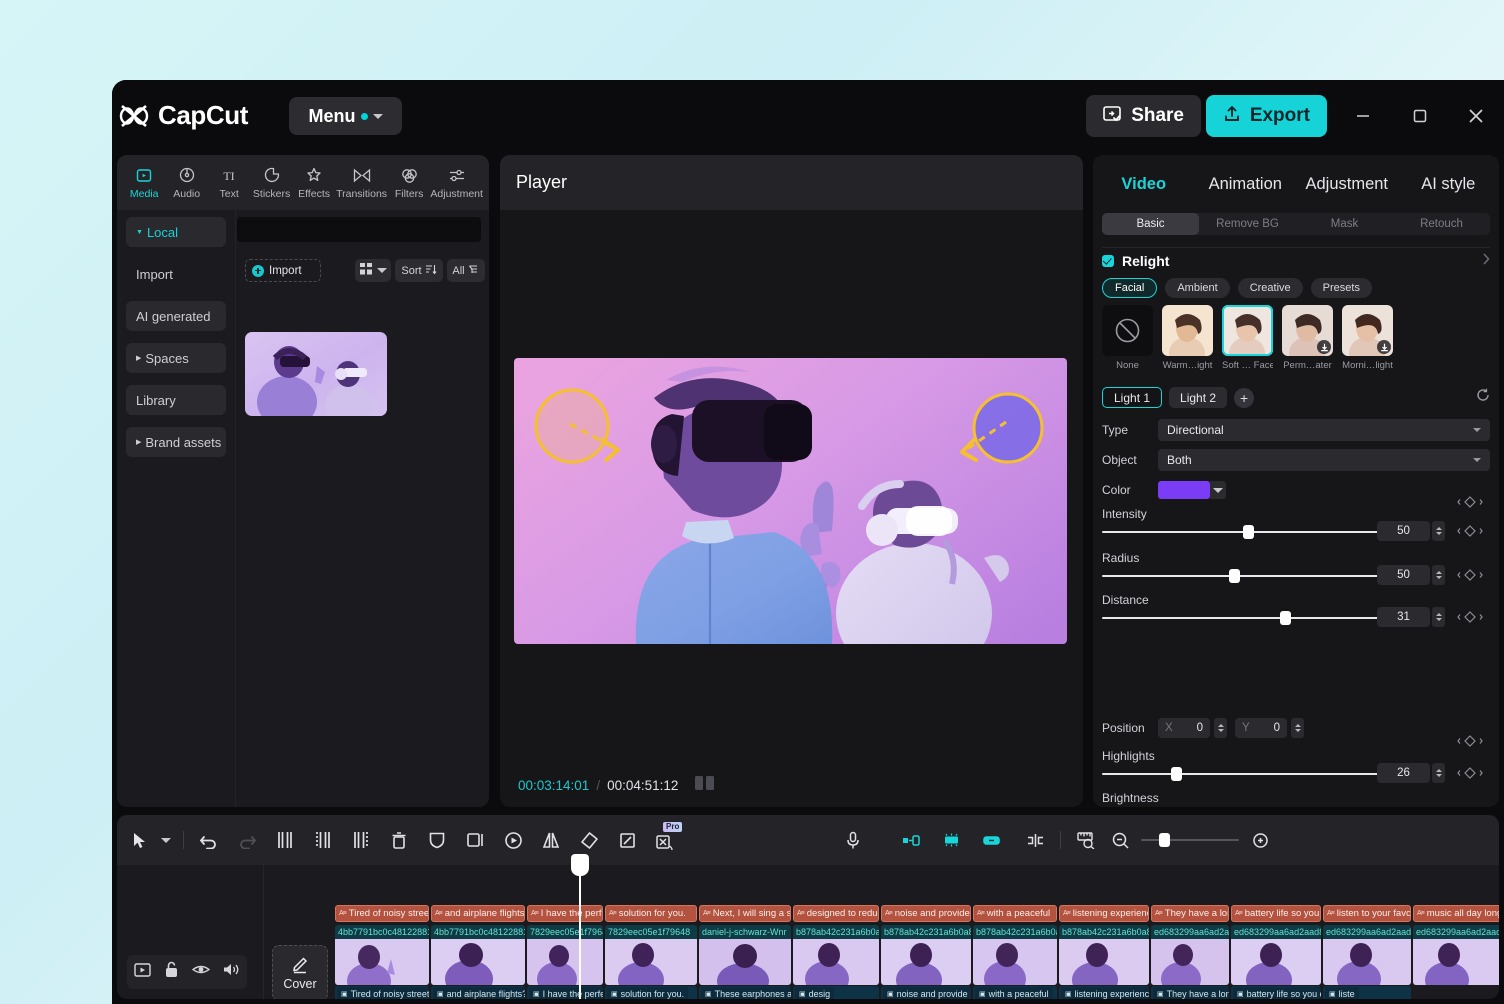  I want to click on preset-perm-water: Perm…ater, so click(1307, 338).